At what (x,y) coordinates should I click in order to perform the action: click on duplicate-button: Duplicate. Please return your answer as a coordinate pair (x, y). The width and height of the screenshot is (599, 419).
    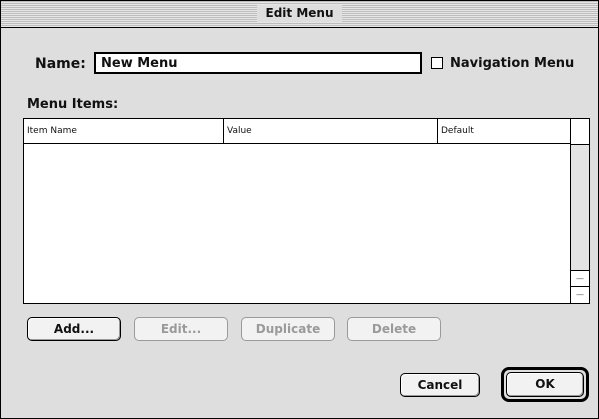
    Looking at the image, I should click on (288, 329).